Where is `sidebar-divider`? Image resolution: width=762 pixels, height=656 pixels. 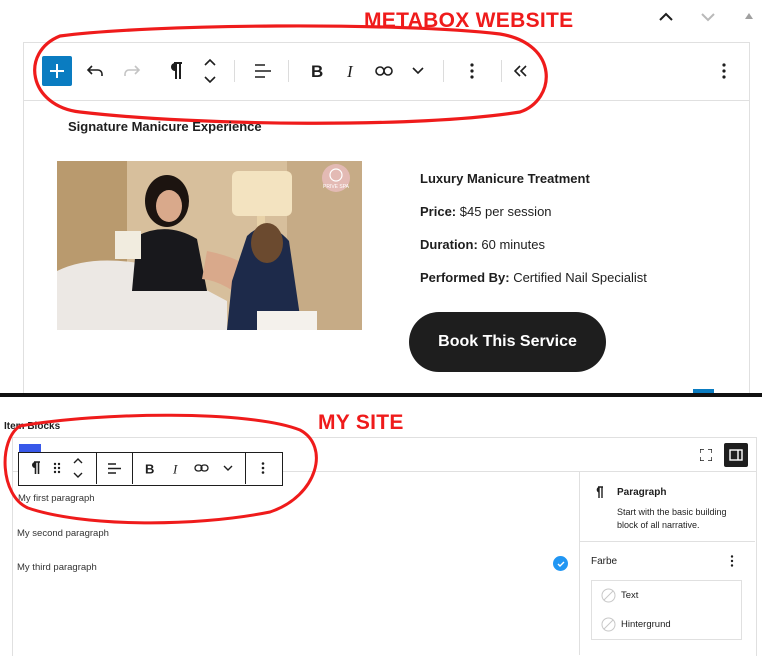 sidebar-divider is located at coordinates (579, 563).